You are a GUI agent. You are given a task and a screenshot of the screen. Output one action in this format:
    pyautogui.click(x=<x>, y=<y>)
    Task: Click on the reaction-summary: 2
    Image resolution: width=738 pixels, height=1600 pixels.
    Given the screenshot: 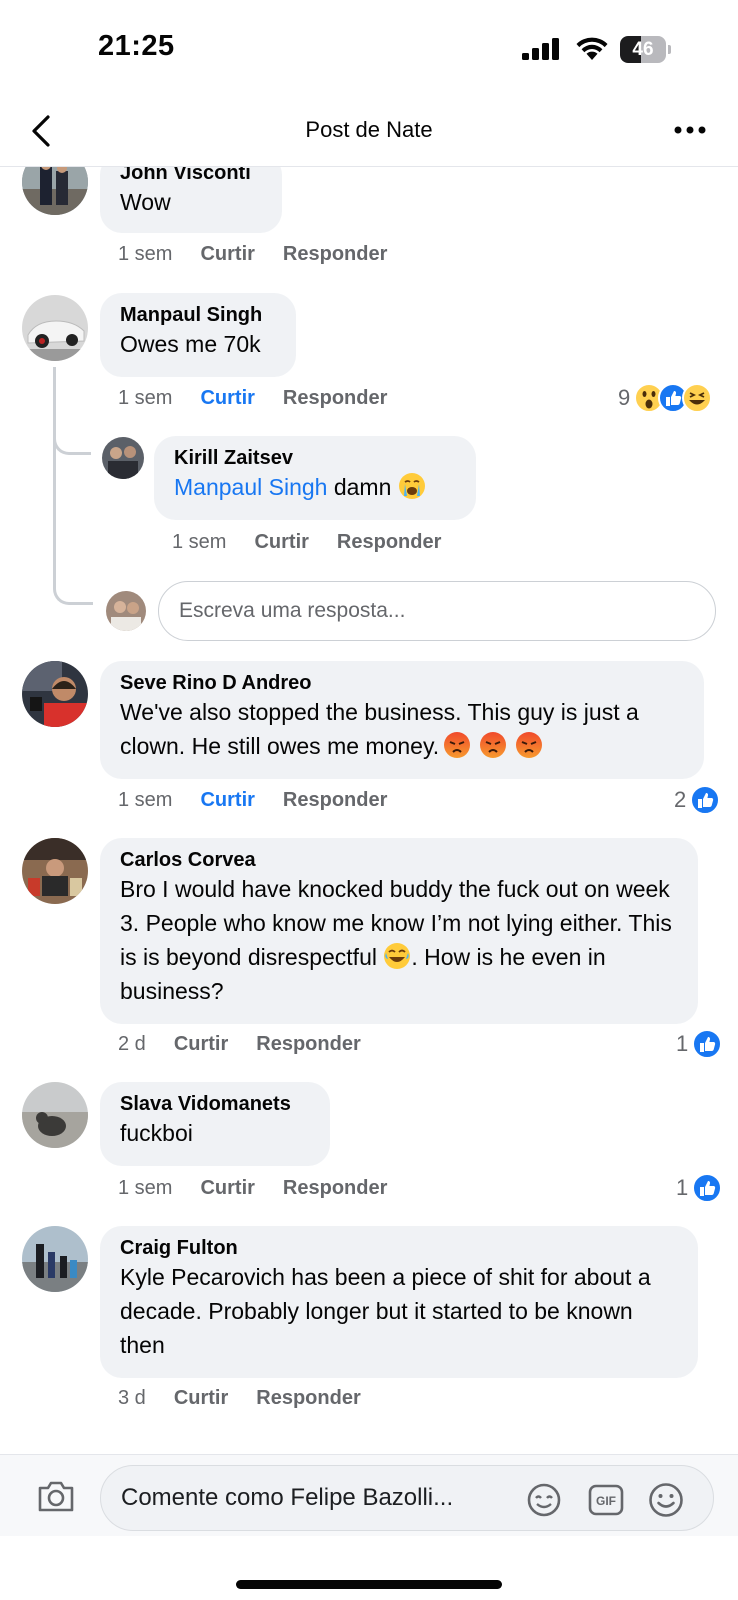 What is the action you would take?
    pyautogui.click(x=697, y=800)
    